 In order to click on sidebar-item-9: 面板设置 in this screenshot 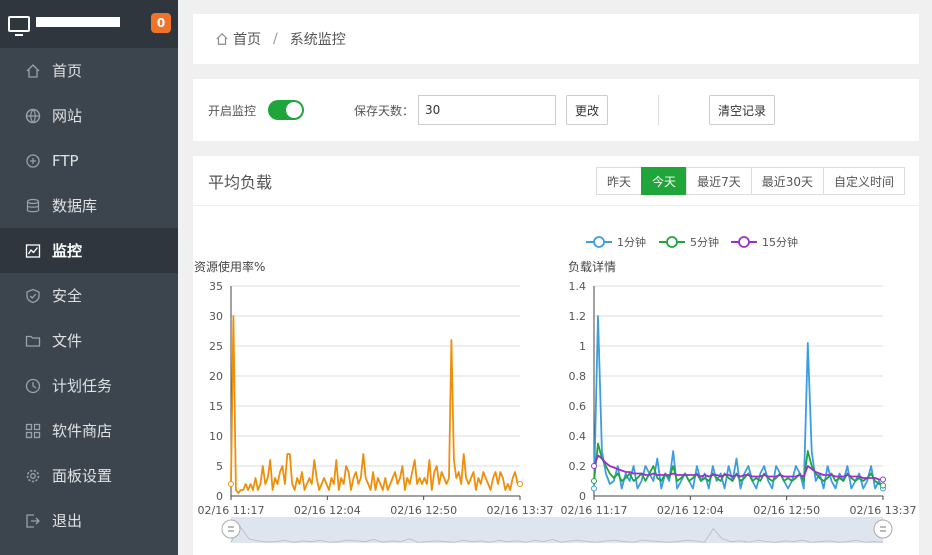, I will do `click(89, 475)`.